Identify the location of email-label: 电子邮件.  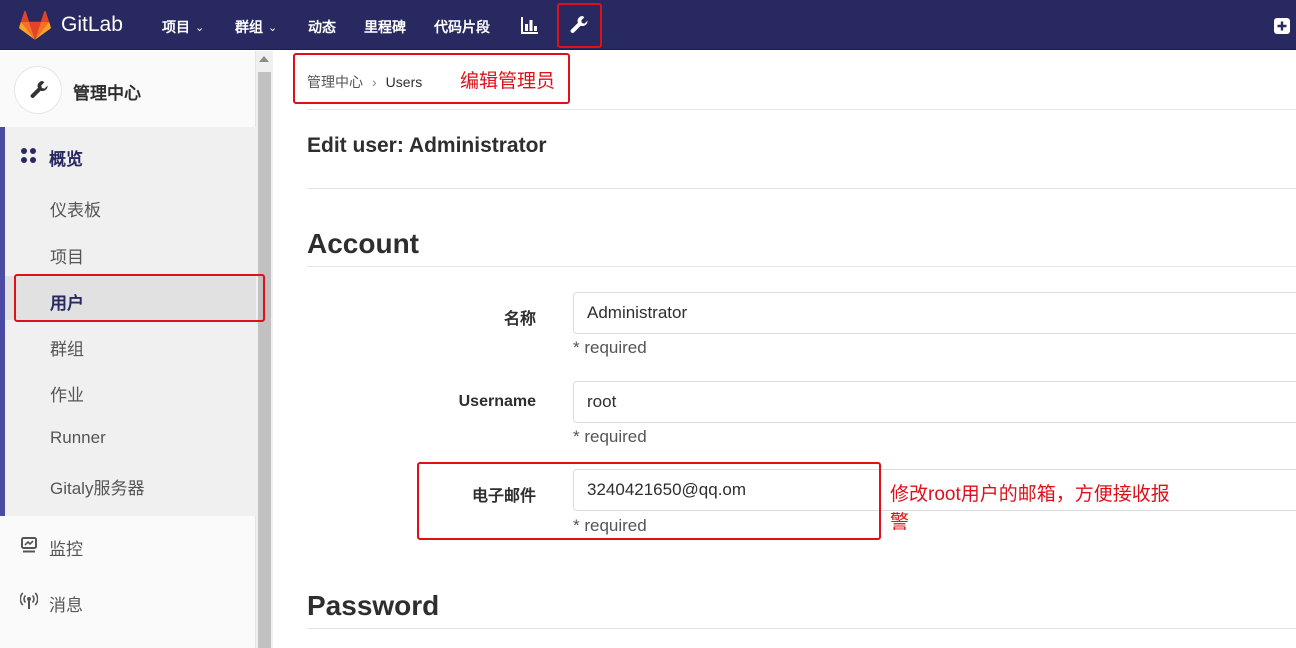
(503, 496).